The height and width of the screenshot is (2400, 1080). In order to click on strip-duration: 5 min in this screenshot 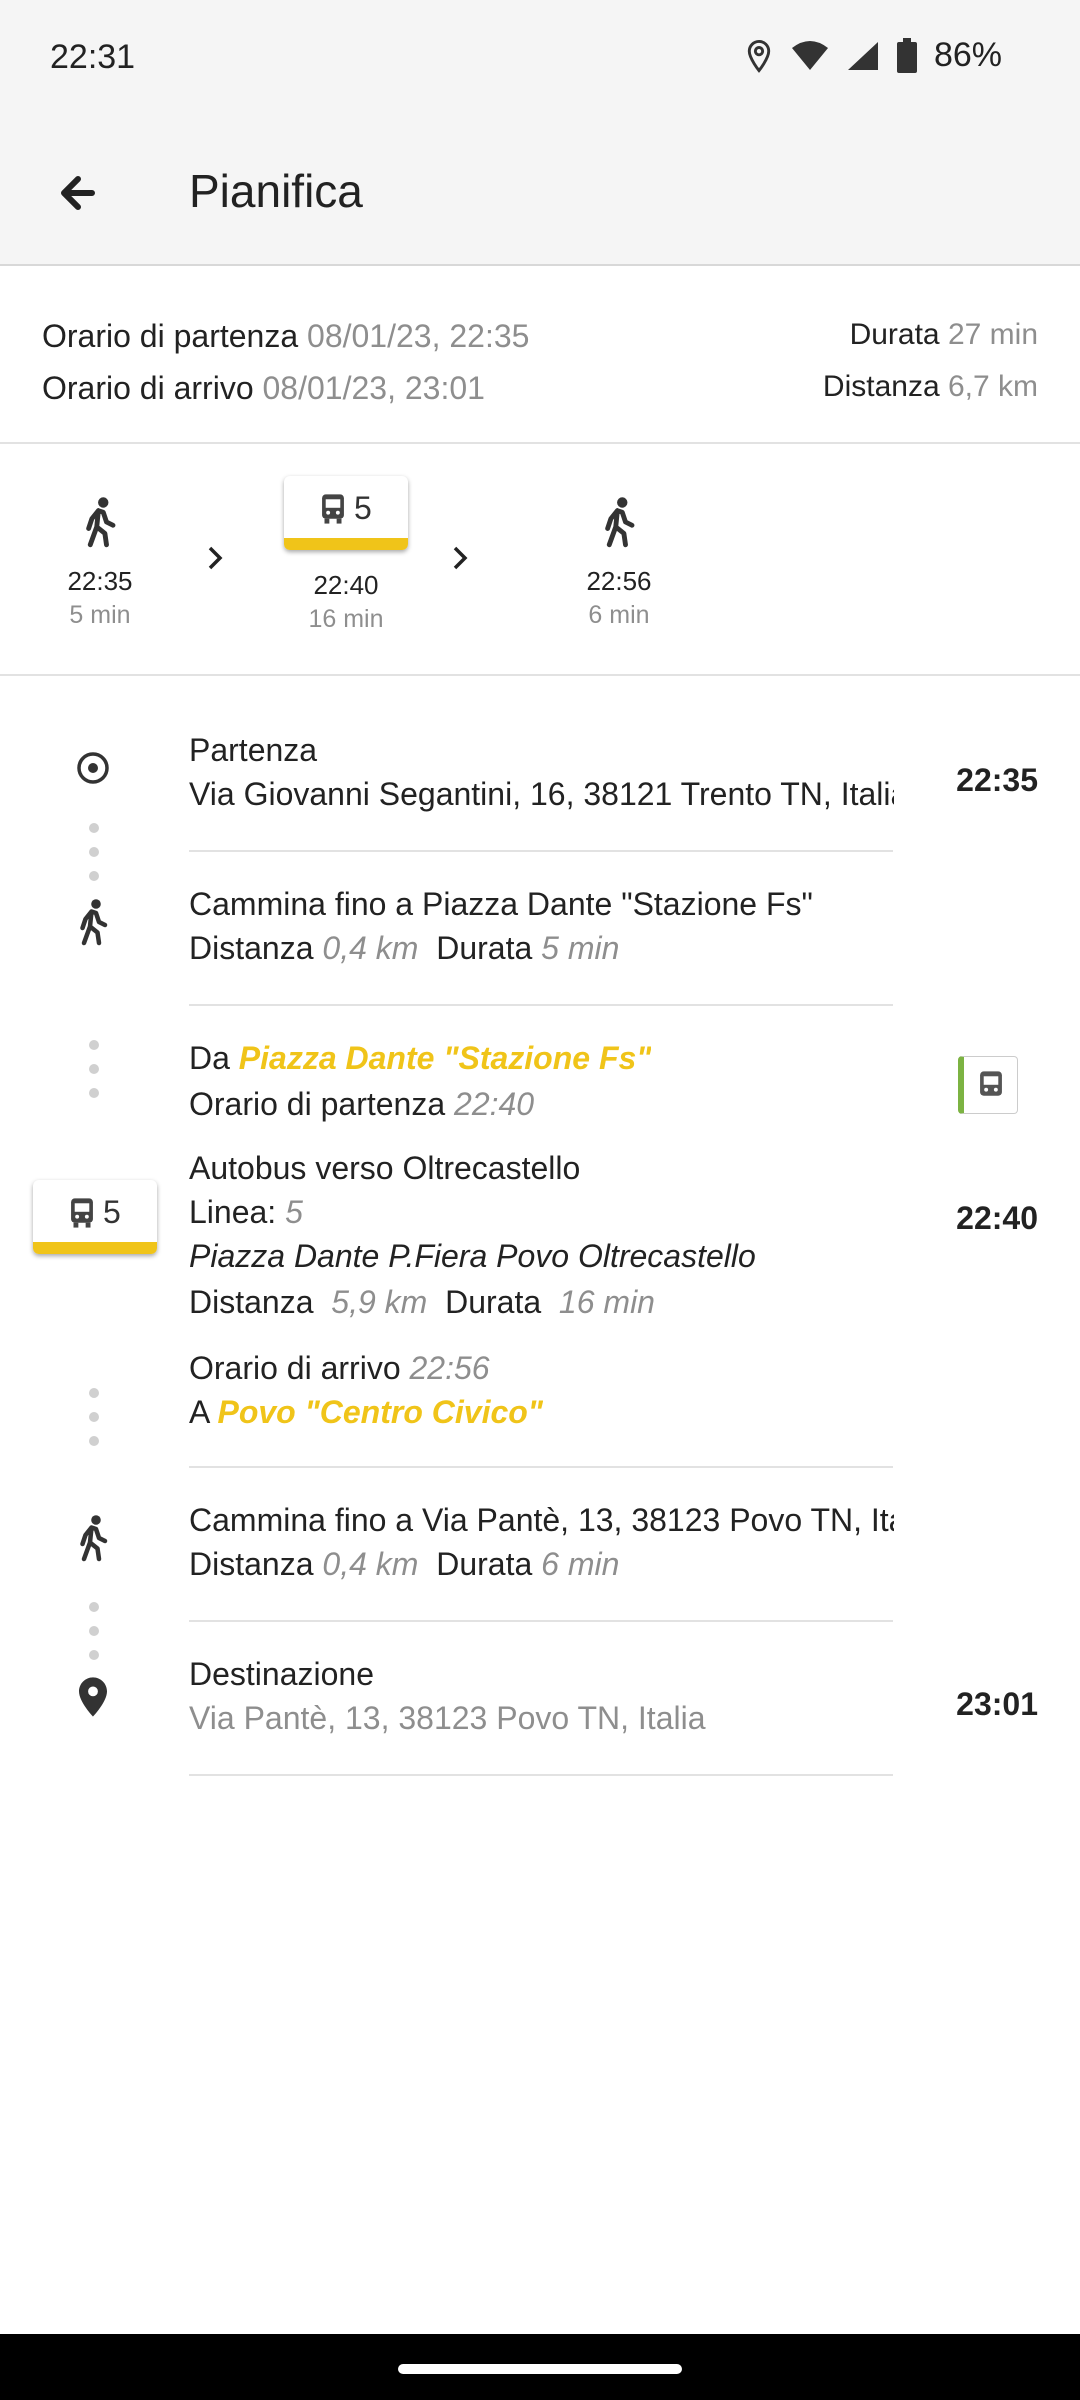, I will do `click(100, 615)`.